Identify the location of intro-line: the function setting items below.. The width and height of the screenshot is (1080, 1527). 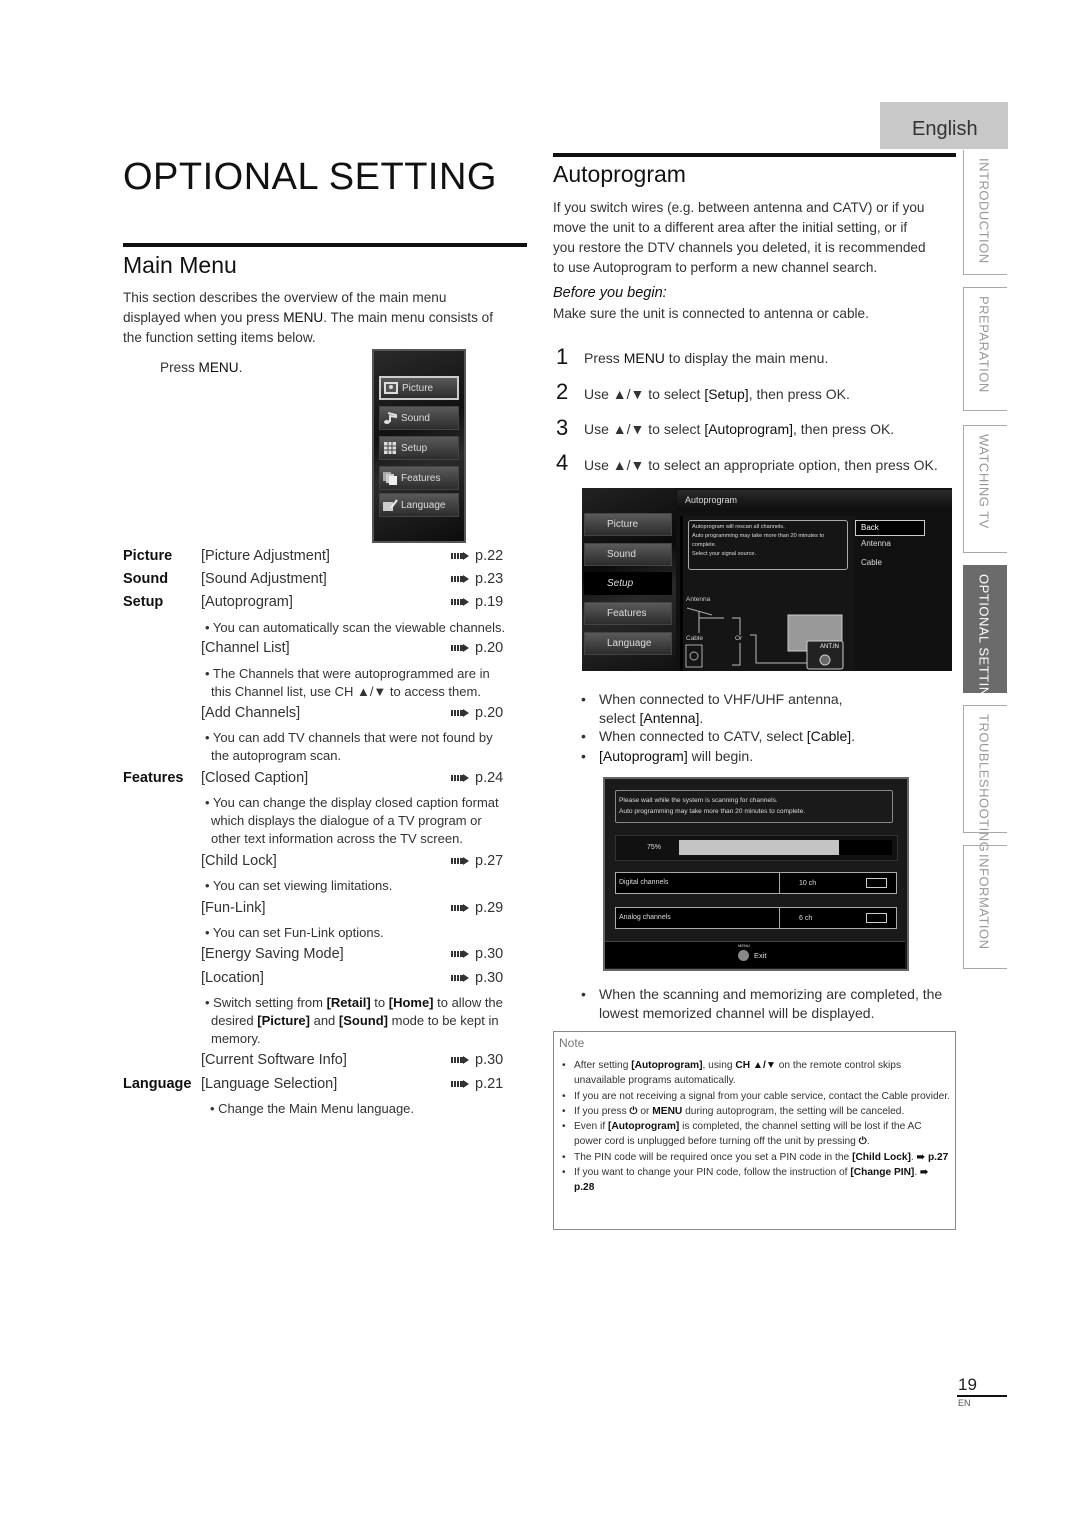
(219, 337).